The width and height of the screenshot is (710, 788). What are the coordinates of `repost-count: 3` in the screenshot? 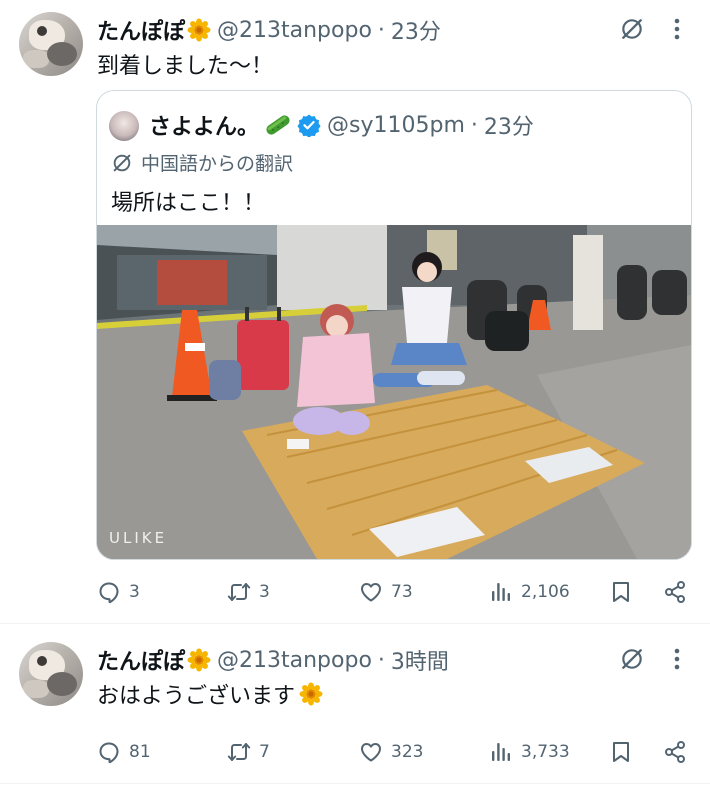 It's located at (264, 592).